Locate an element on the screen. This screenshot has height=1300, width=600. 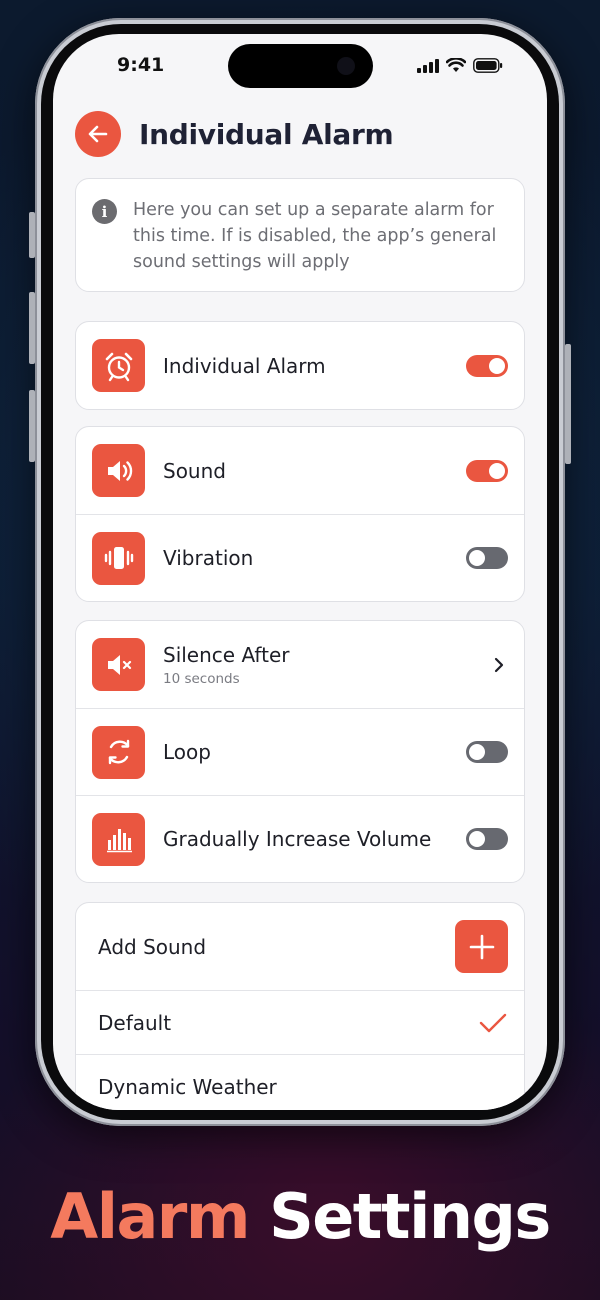
loop-row: Loop is located at coordinates (300, 751).